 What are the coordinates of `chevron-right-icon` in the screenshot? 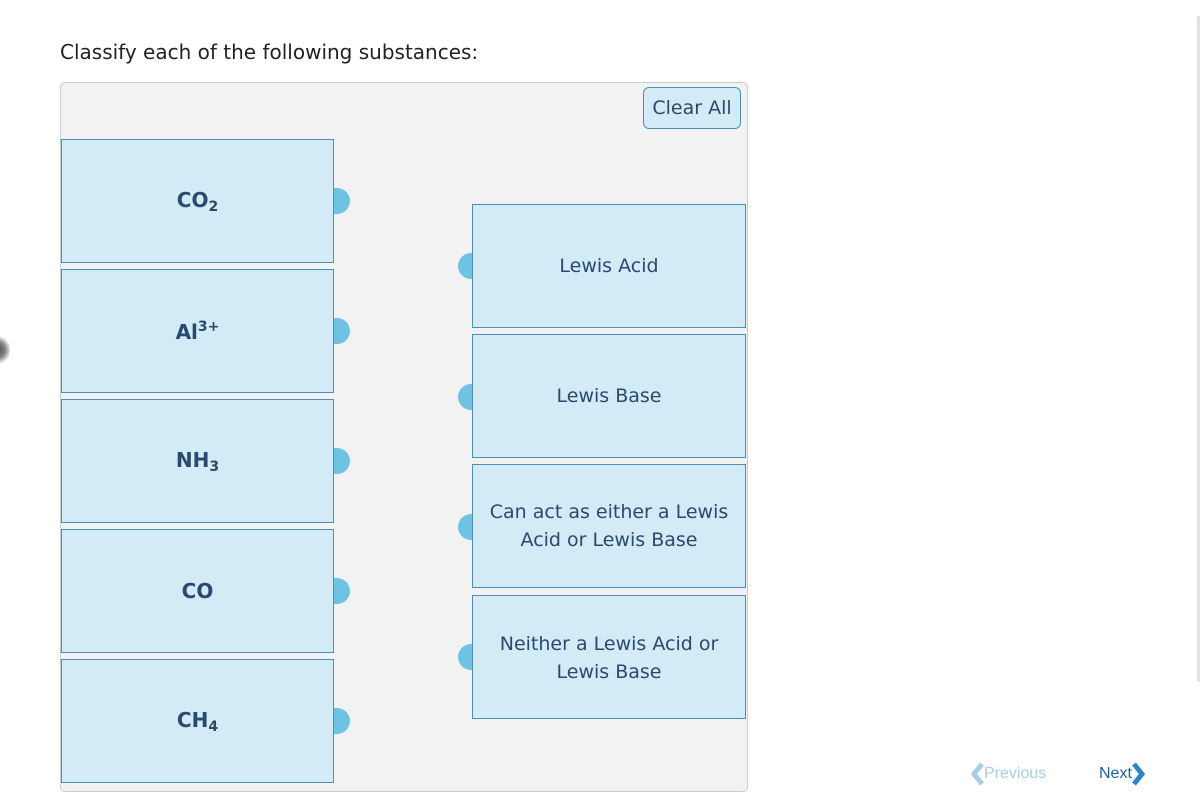 It's located at (1138, 774).